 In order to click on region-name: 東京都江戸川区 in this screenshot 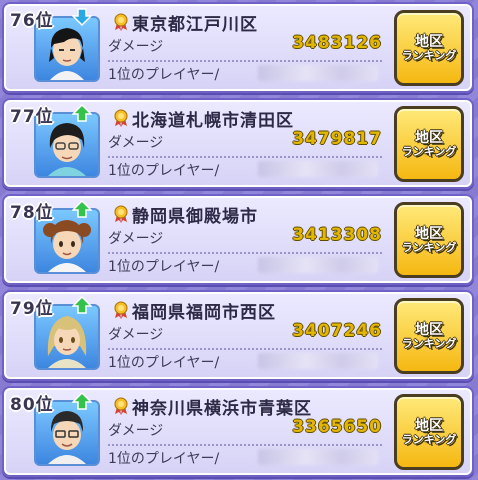, I will do `click(195, 25)`.